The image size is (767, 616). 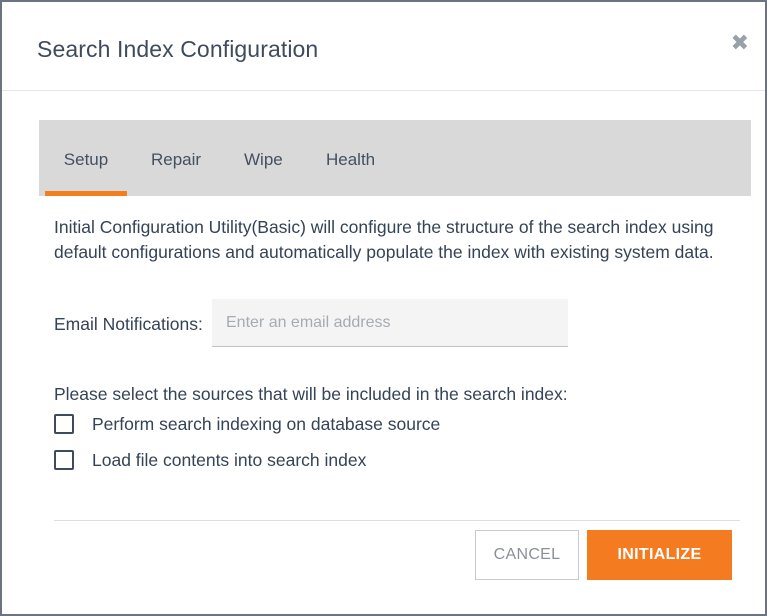 I want to click on tab-repair: Repair, so click(x=176, y=173).